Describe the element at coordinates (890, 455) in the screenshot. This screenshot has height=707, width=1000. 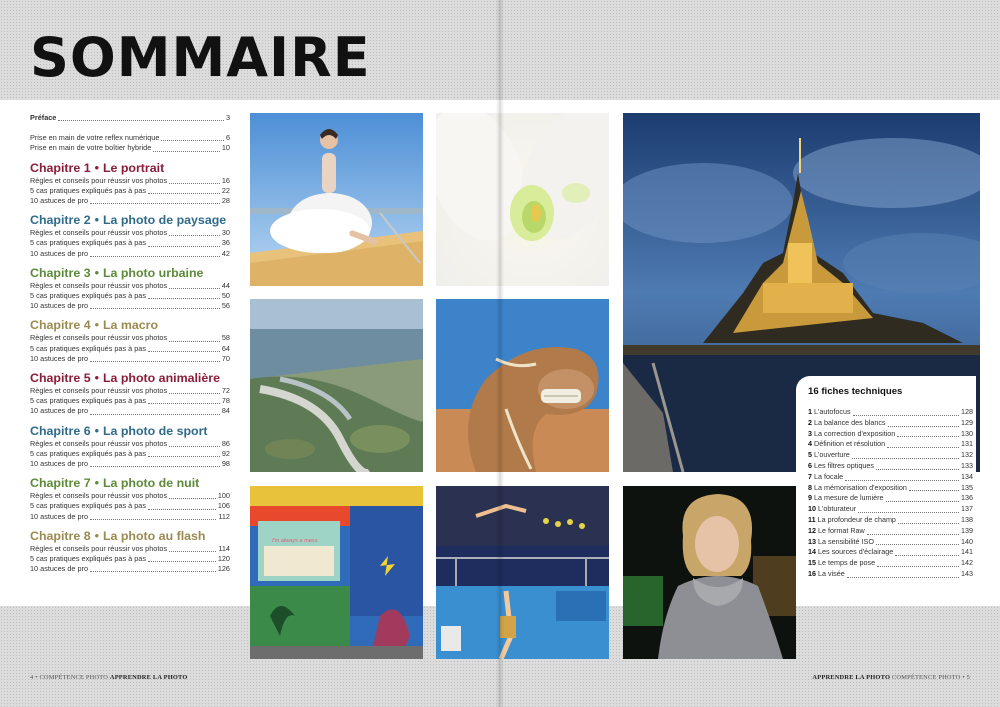
I see `technical-sheet-item: 5 L'ouverture 132` at that location.